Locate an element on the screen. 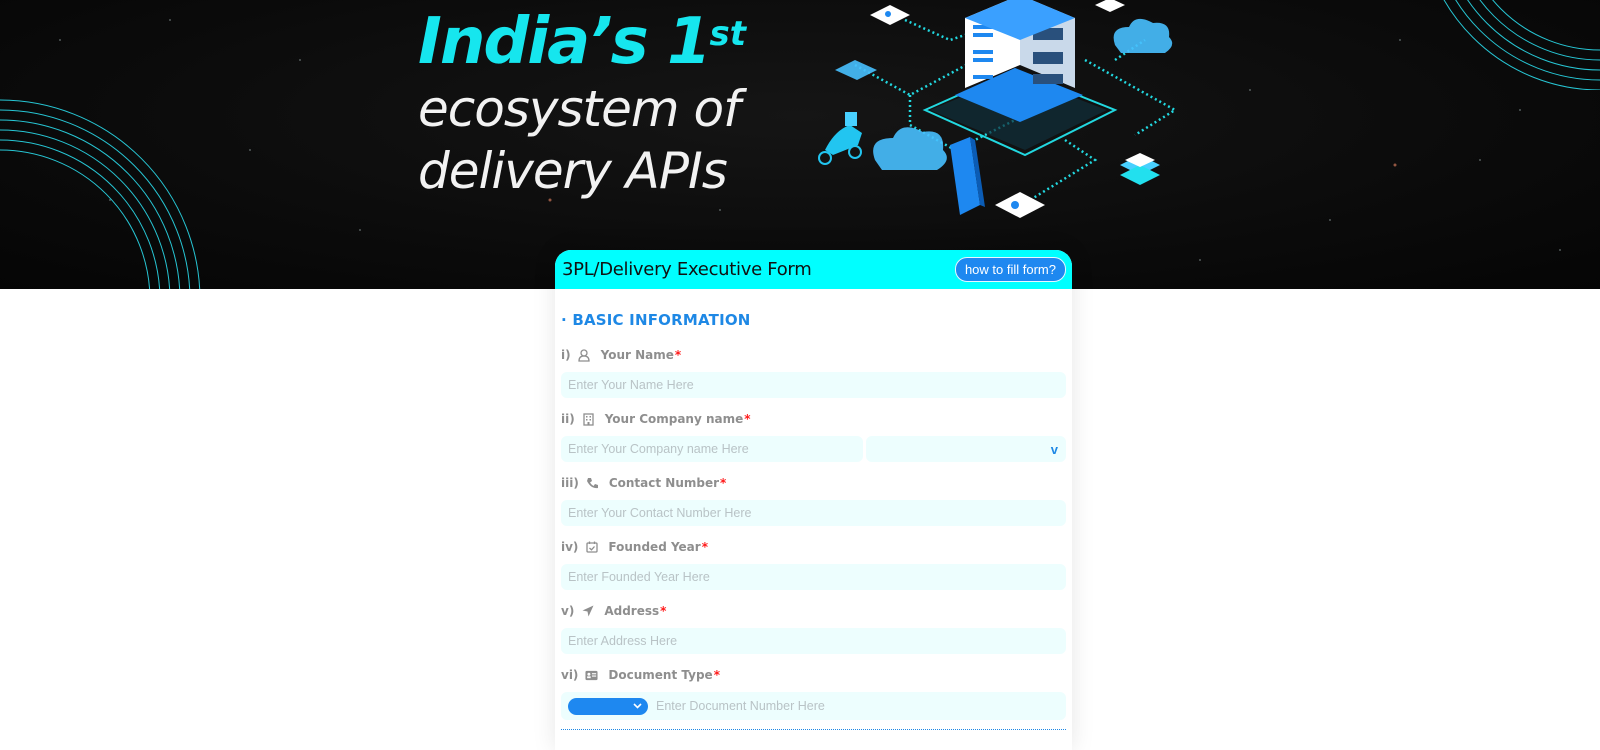  calendar-check-icon is located at coordinates (591, 547).